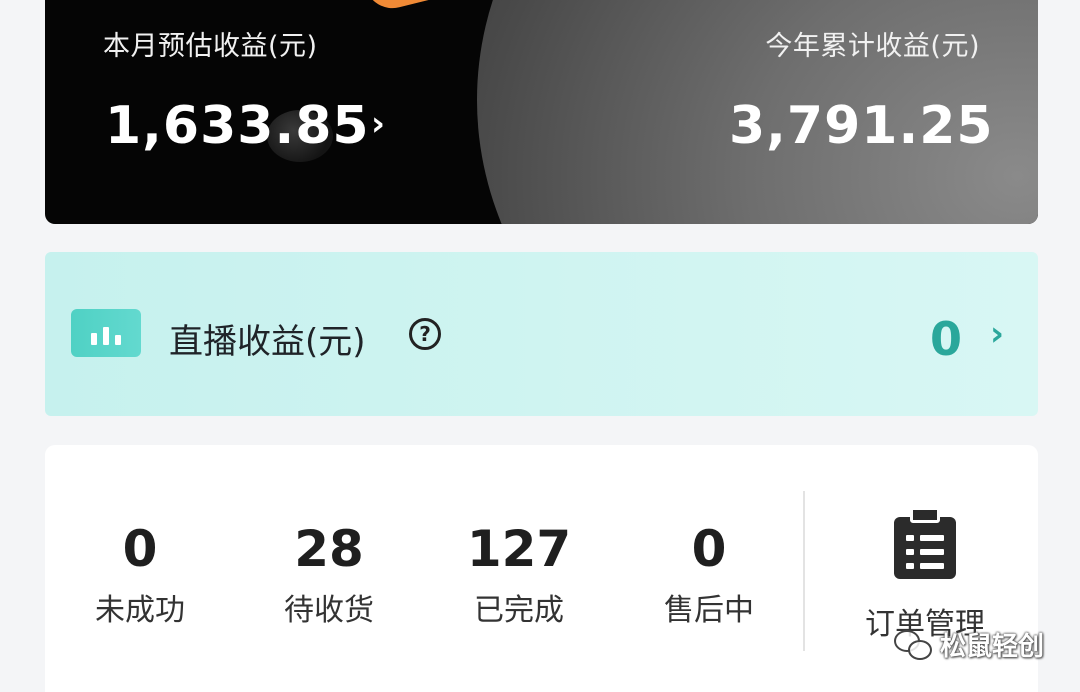 The height and width of the screenshot is (692, 1080). I want to click on yearly-cumulative-earnings-label: 今年累计收益(元), so click(872, 46).